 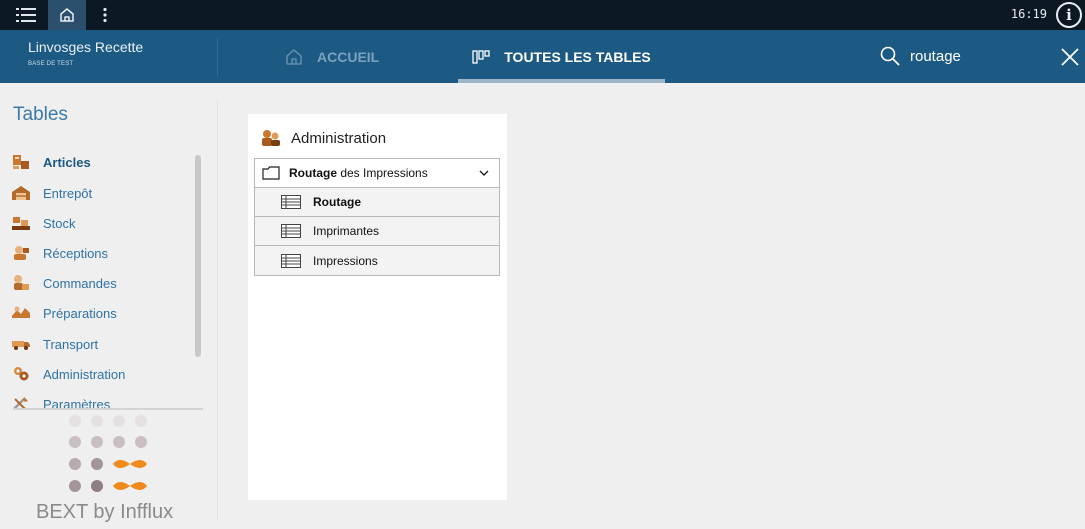 I want to click on table-item-routage: Routage, so click(x=377, y=202).